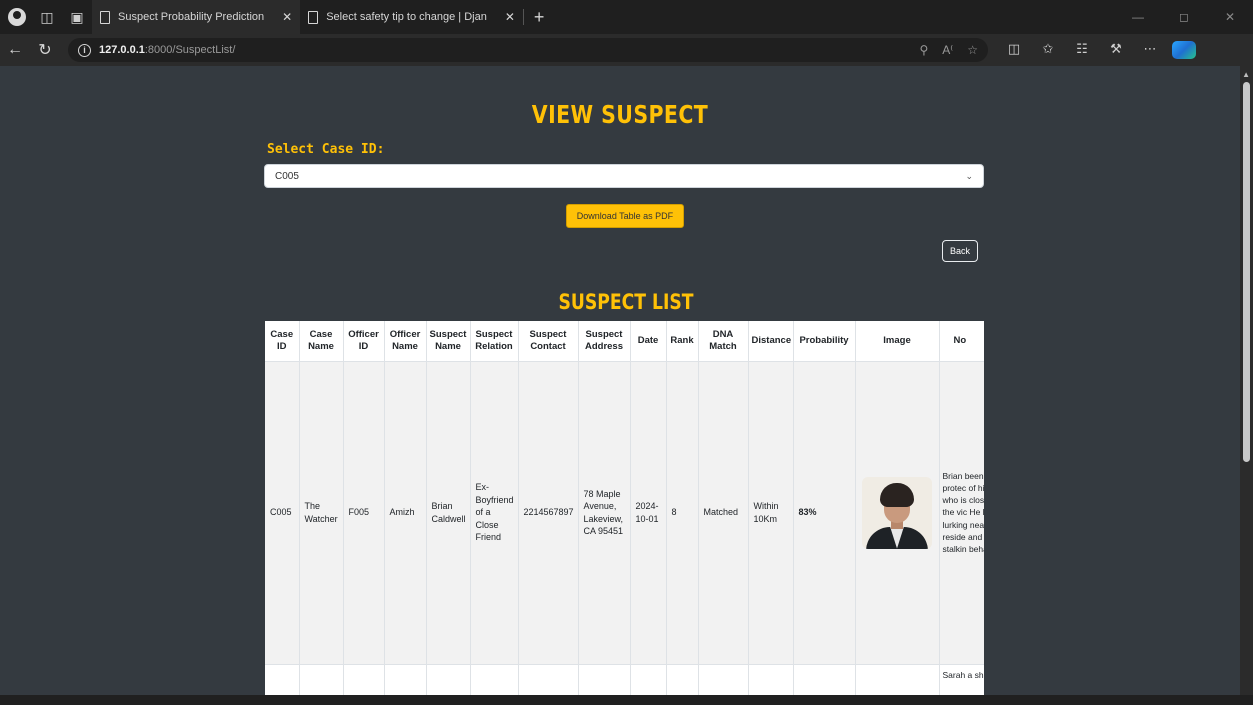  What do you see at coordinates (648, 513) in the screenshot?
I see `cell-date: 2024-10-01` at bounding box center [648, 513].